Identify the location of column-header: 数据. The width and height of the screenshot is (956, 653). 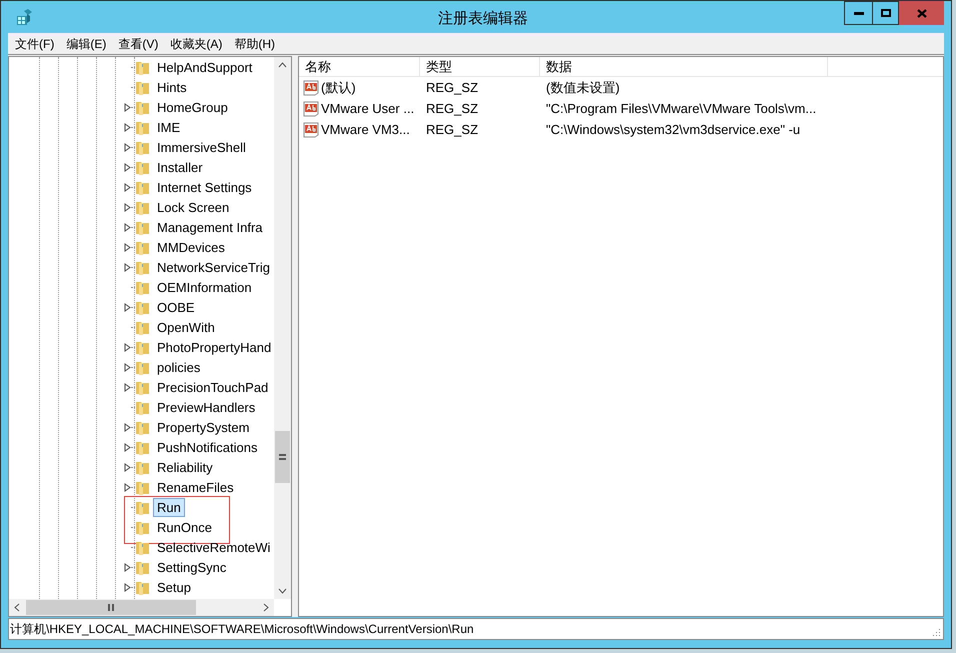
(684, 66).